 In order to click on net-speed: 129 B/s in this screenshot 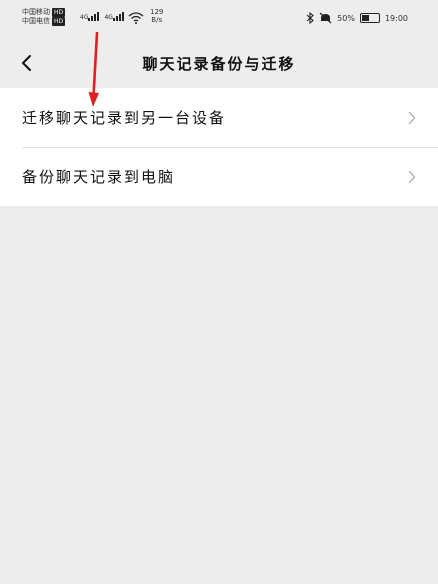, I will do `click(156, 16)`.